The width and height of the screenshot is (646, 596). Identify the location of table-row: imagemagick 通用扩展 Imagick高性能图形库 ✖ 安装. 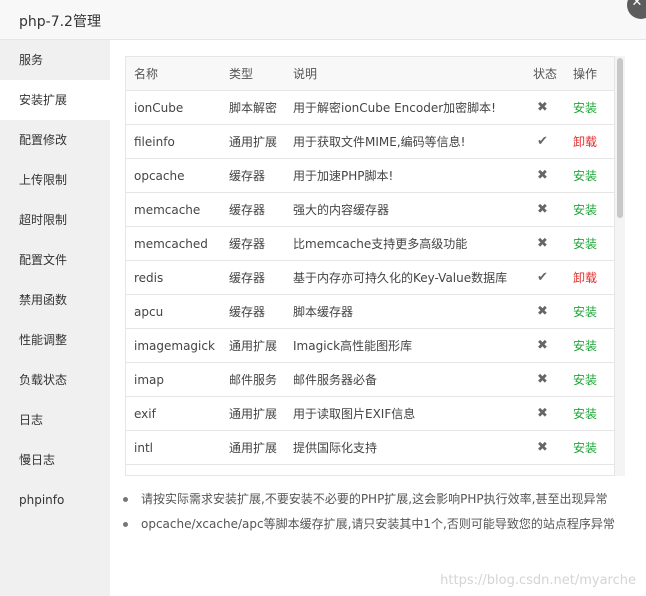
(370, 345).